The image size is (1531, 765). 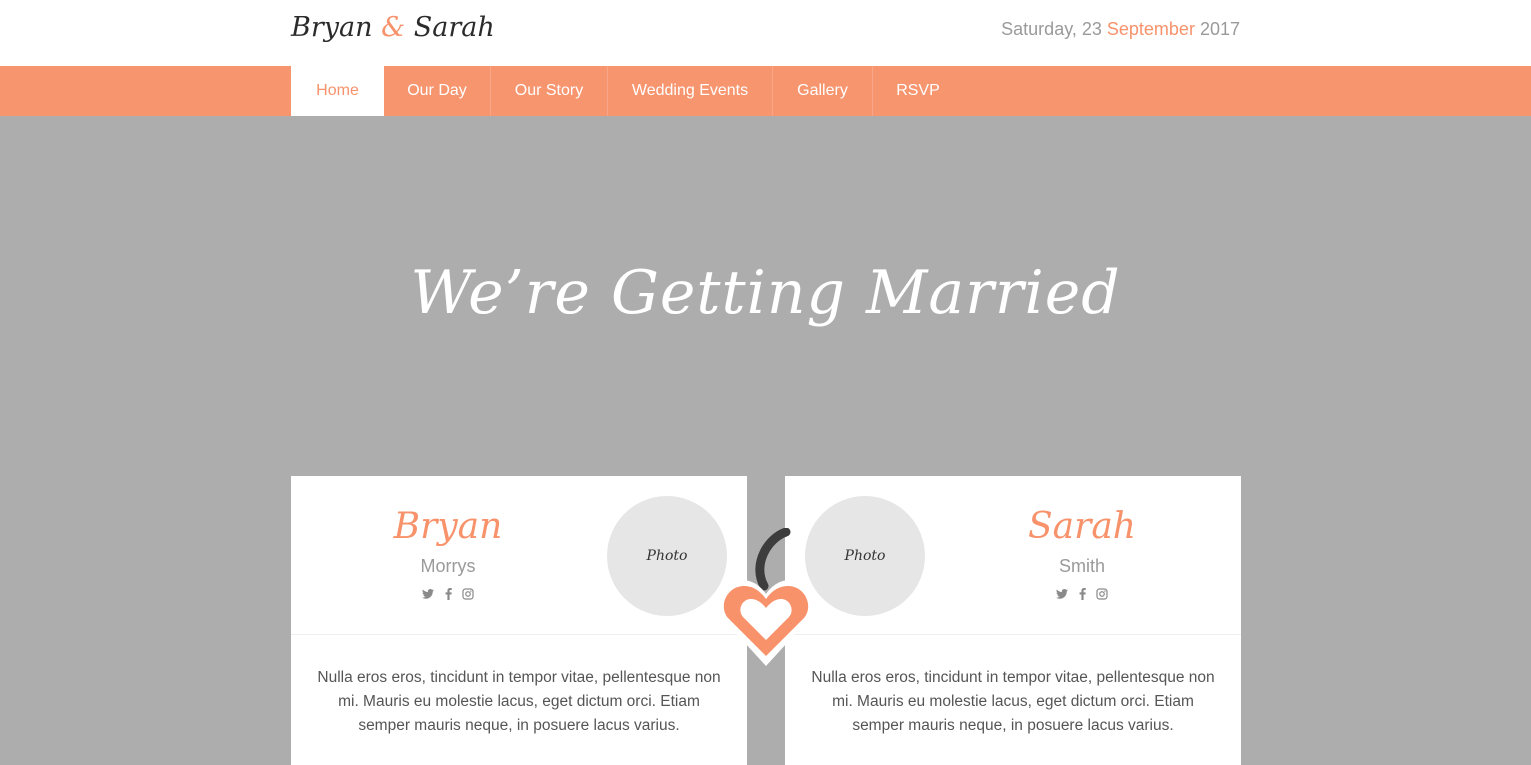 I want to click on groom-first-name: Bryan, so click(x=448, y=526).